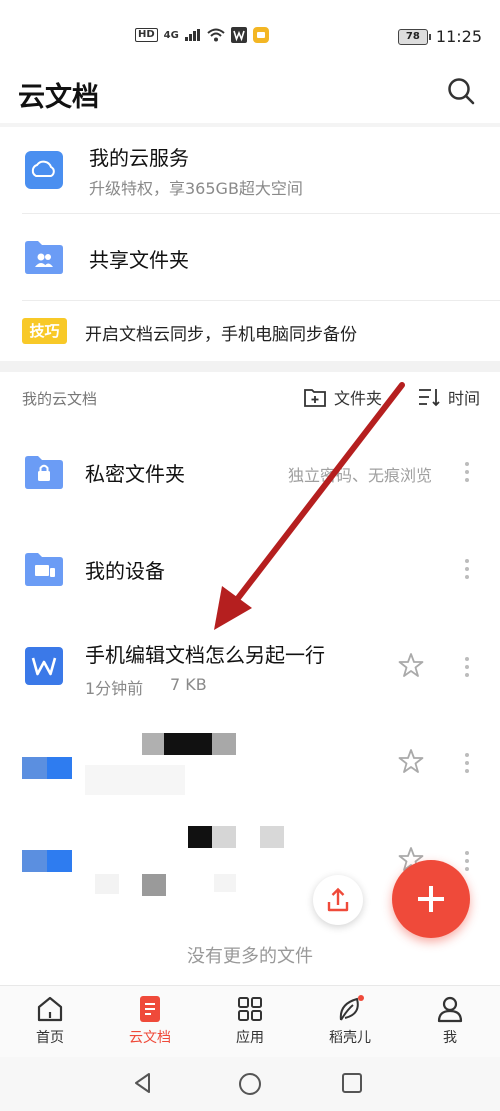  I want to click on tab-home: 首页, so click(50, 1021).